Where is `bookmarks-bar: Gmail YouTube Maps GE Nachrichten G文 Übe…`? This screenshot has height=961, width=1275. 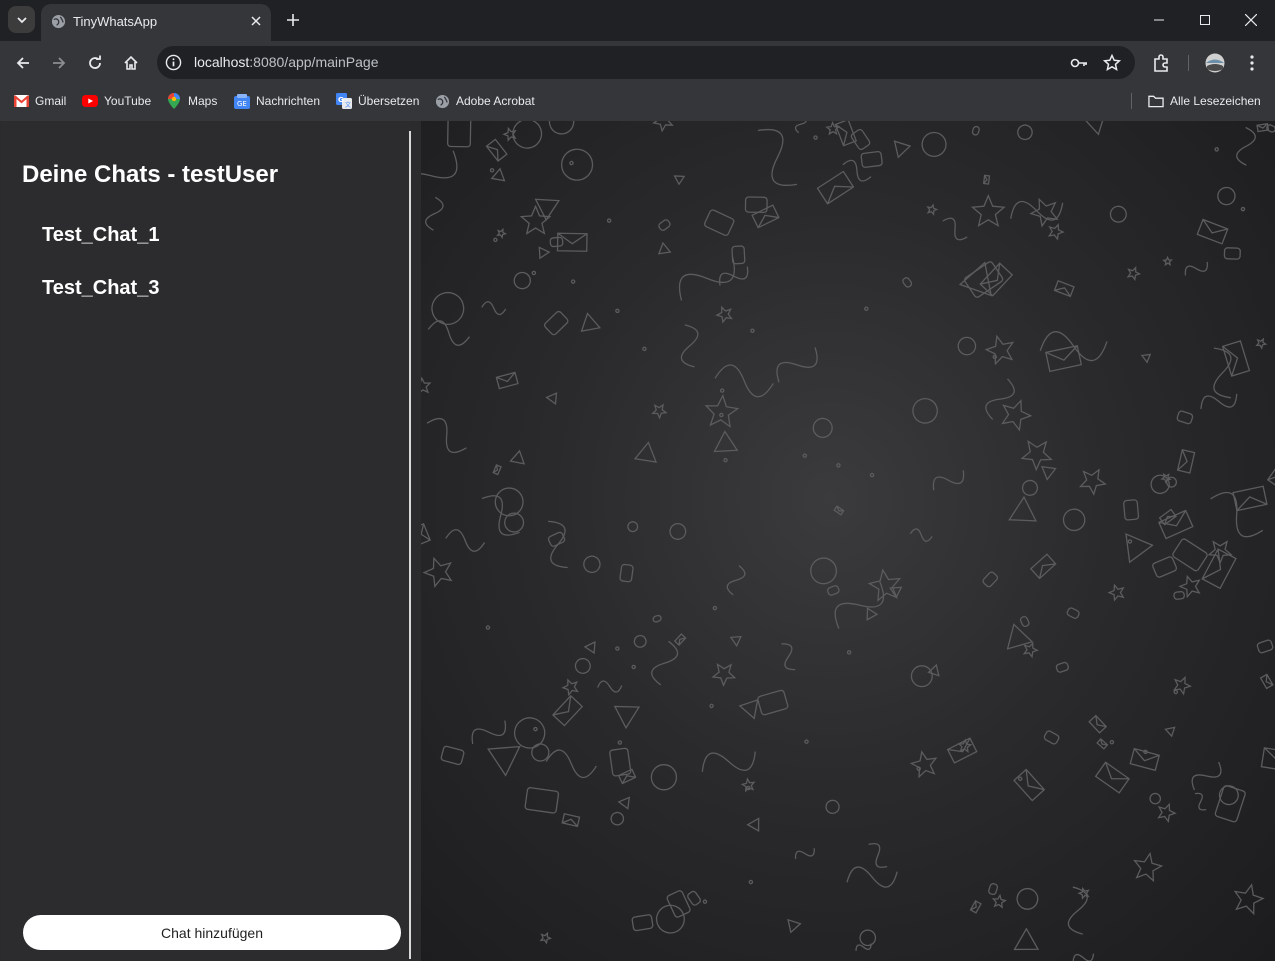
bookmarks-bar: Gmail YouTube Maps GE Nachrichten G文 Übe… is located at coordinates (637, 101).